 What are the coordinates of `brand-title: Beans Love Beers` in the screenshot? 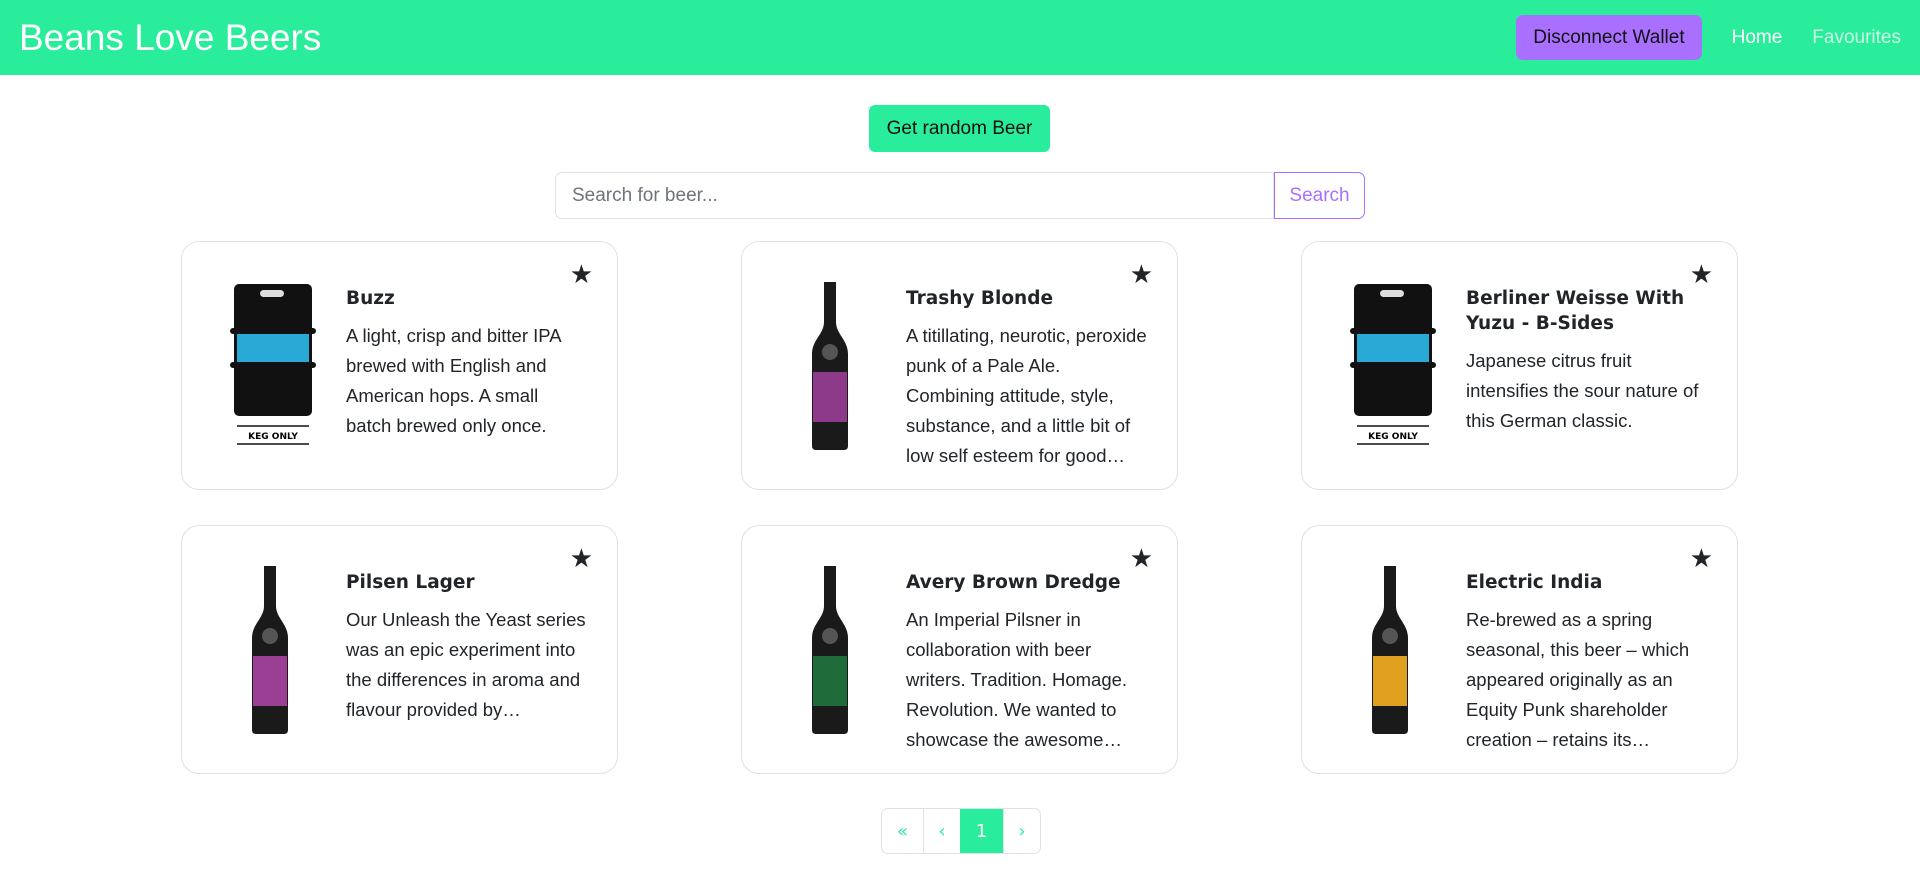 It's located at (767, 38).